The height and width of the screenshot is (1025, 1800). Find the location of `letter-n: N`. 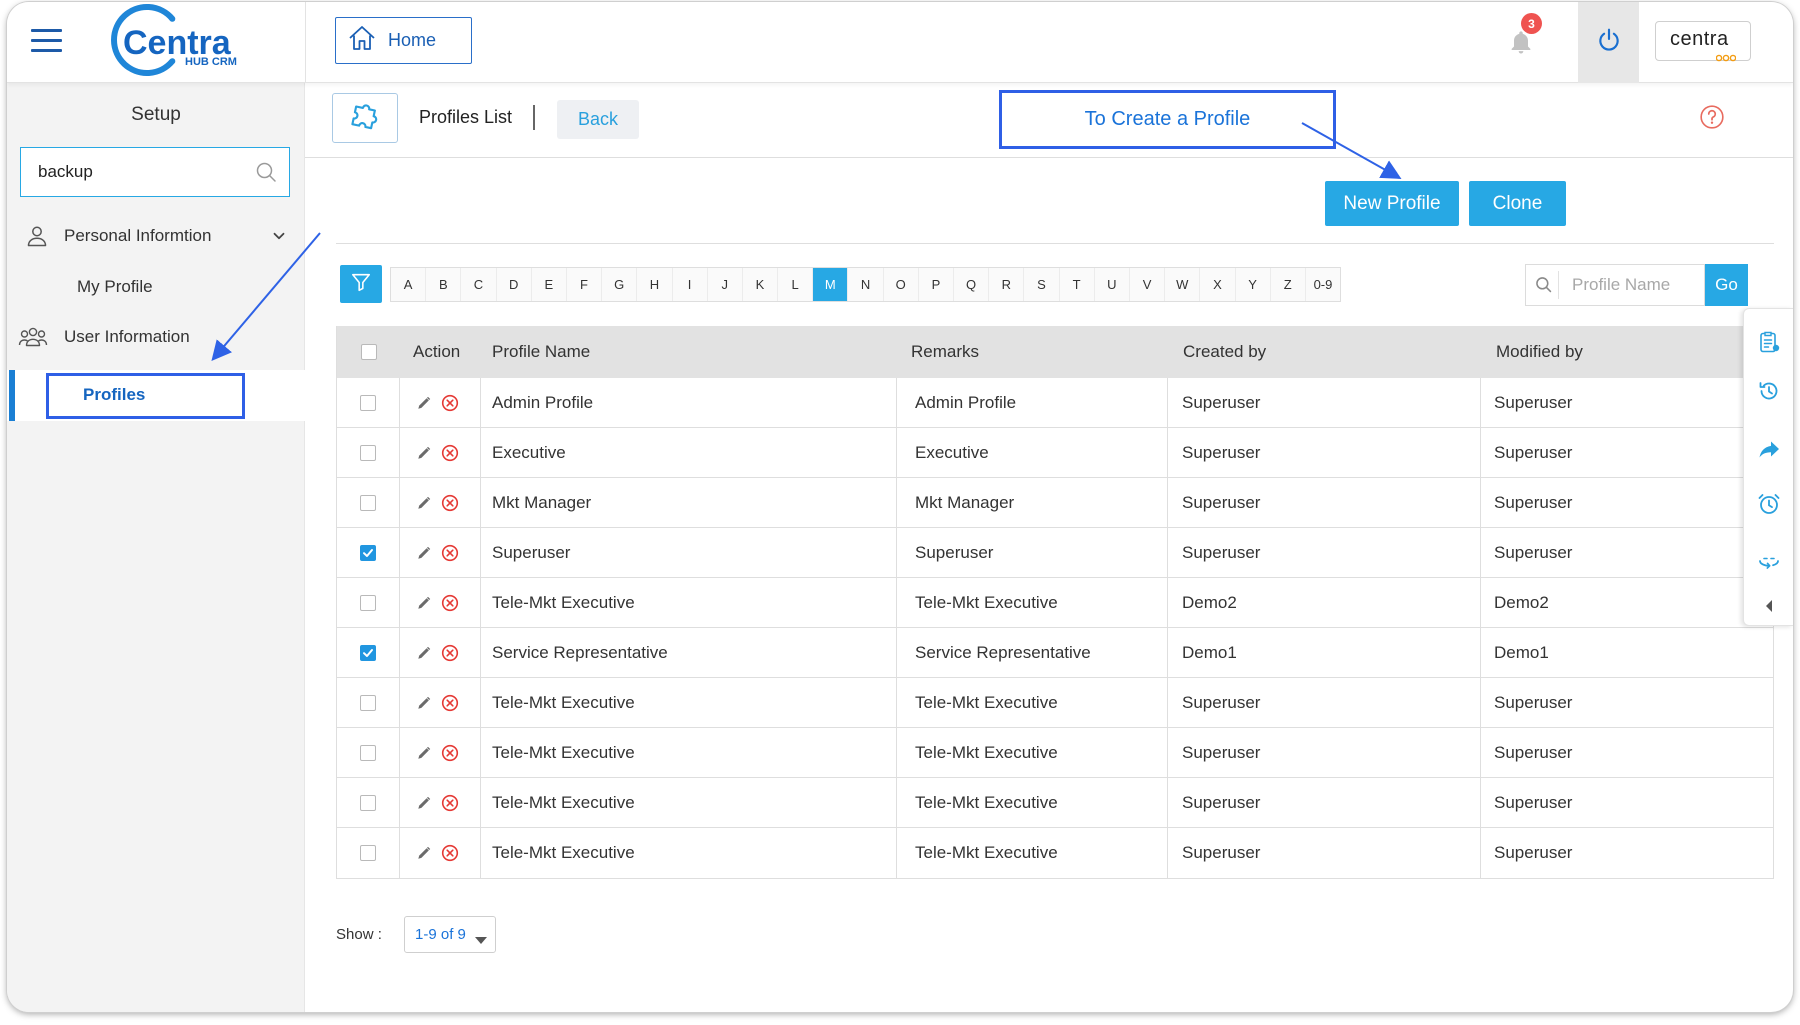

letter-n: N is located at coordinates (866, 284).